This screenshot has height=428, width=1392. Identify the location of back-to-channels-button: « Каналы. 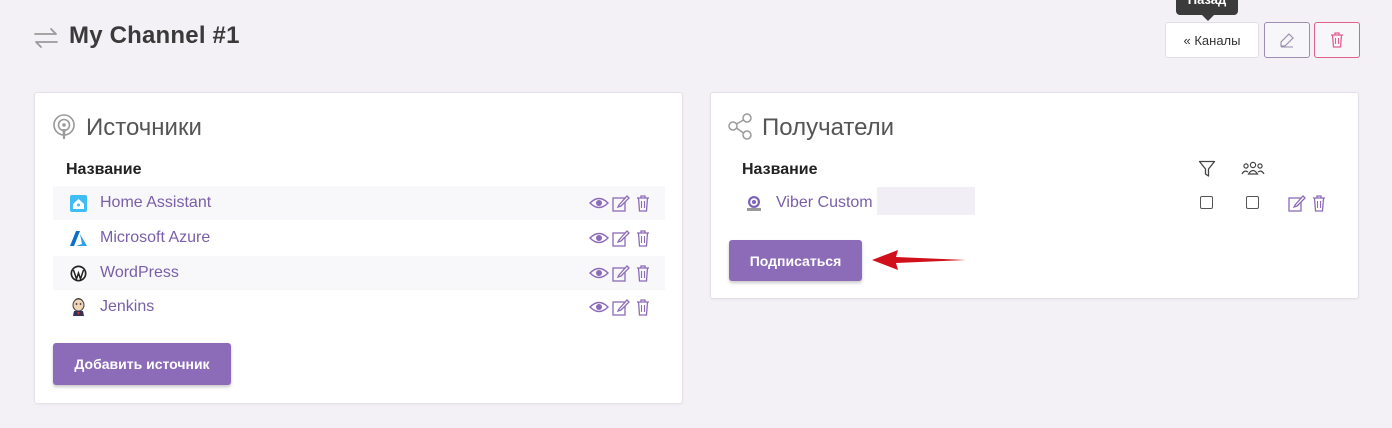
(1212, 40).